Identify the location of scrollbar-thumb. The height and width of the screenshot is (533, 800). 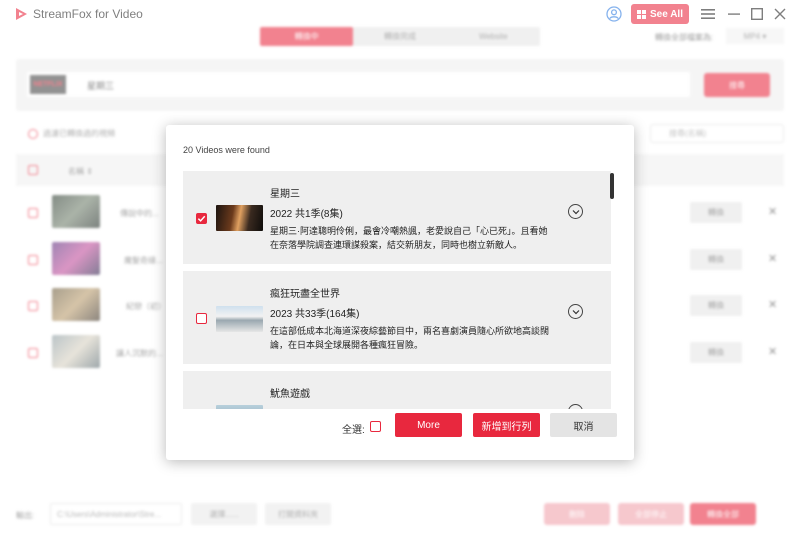
(612, 186).